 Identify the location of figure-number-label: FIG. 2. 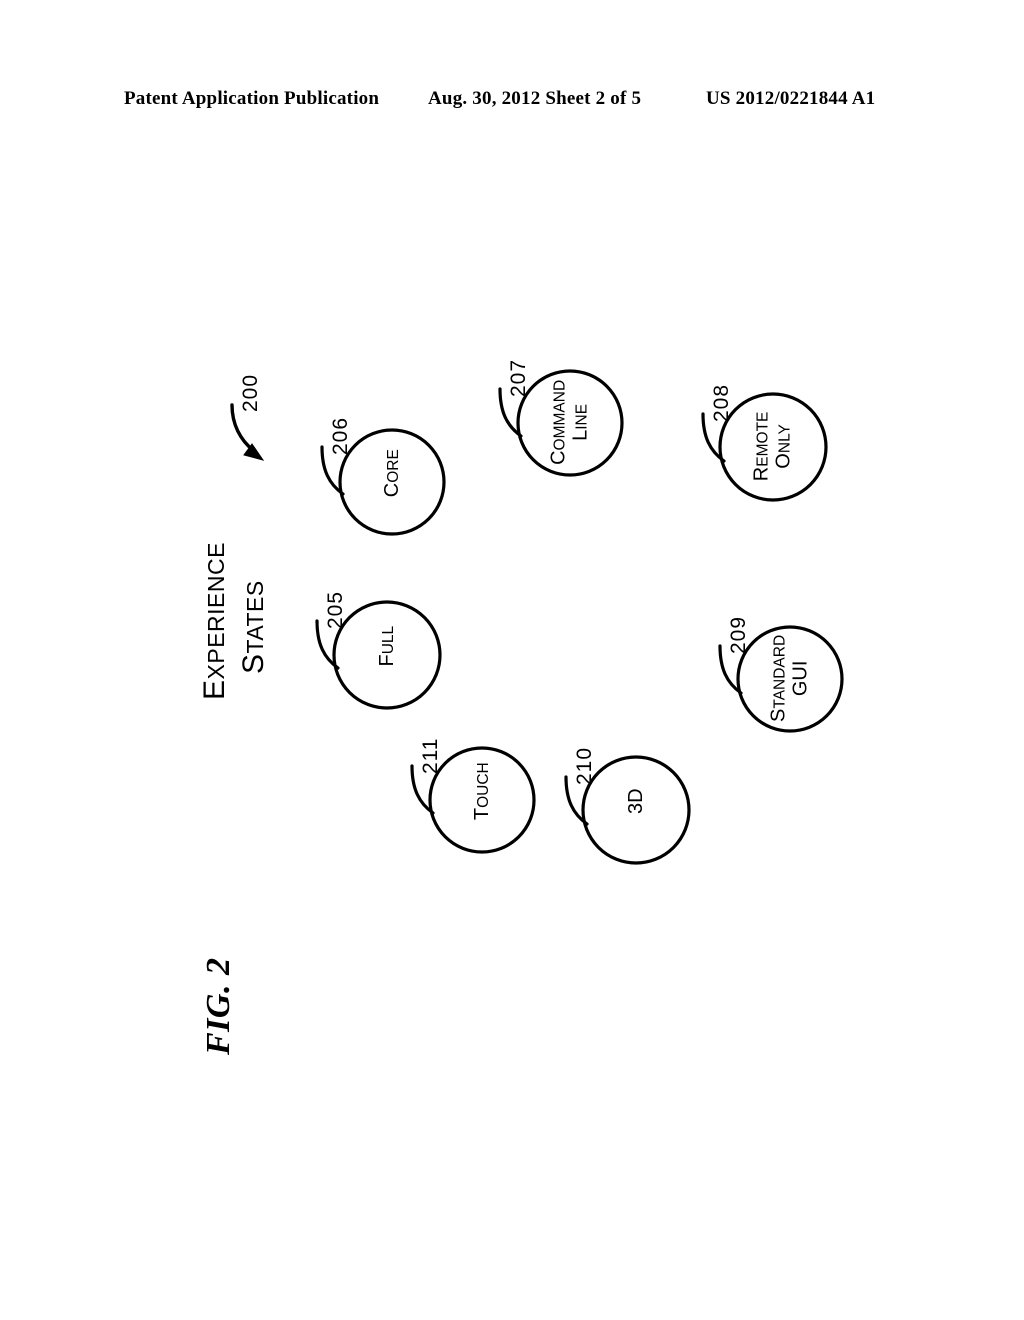
(218, 1006).